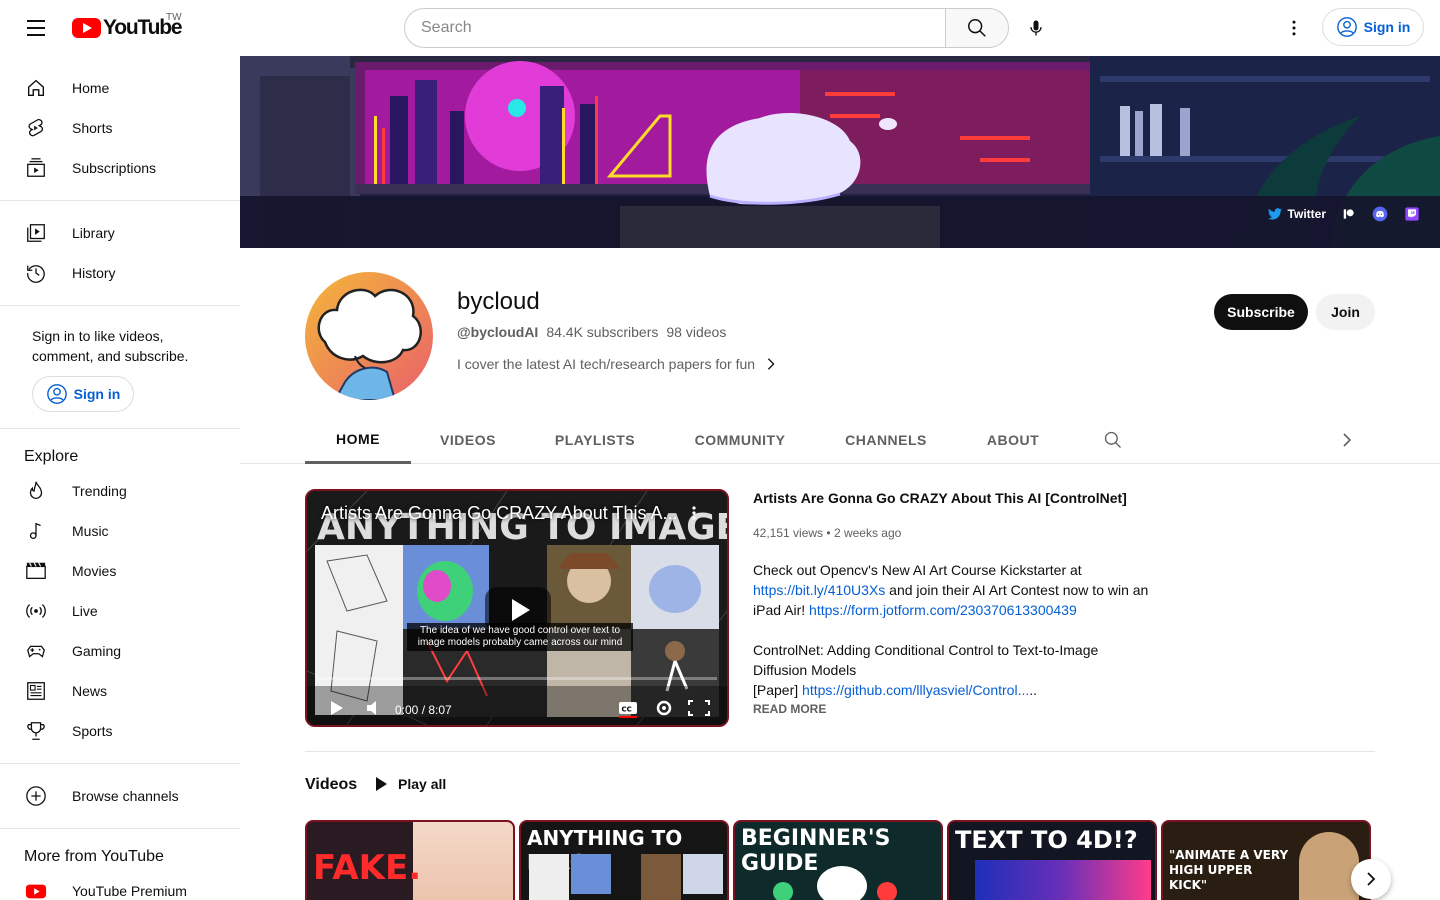  What do you see at coordinates (83, 394) in the screenshot?
I see `sidebar-sign-in-button: Sign in` at bounding box center [83, 394].